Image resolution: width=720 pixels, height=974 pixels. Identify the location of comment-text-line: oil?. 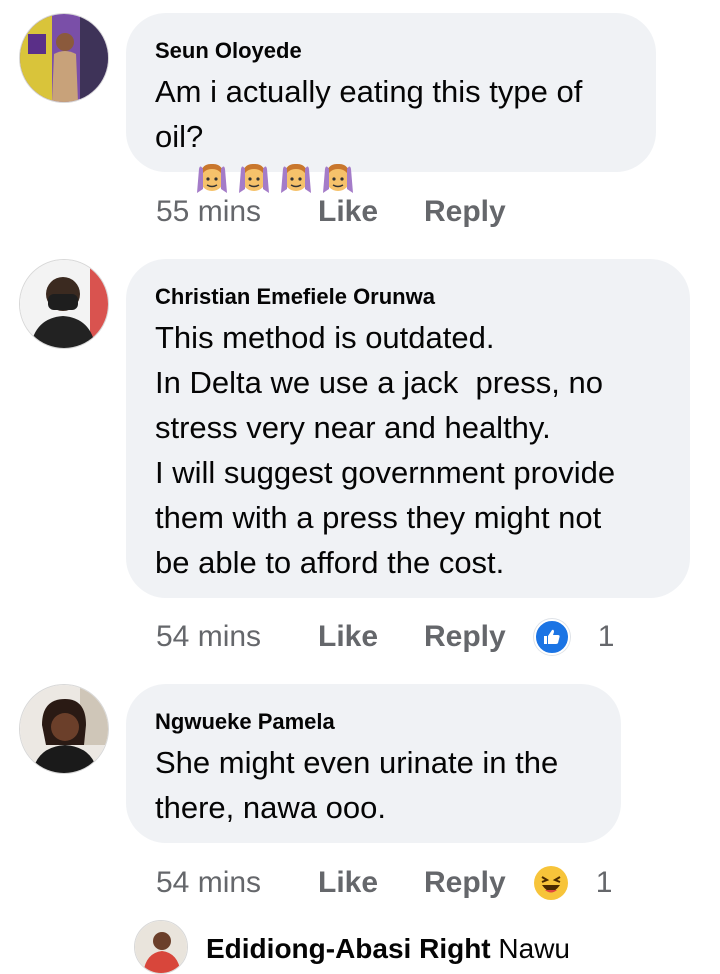
(179, 136).